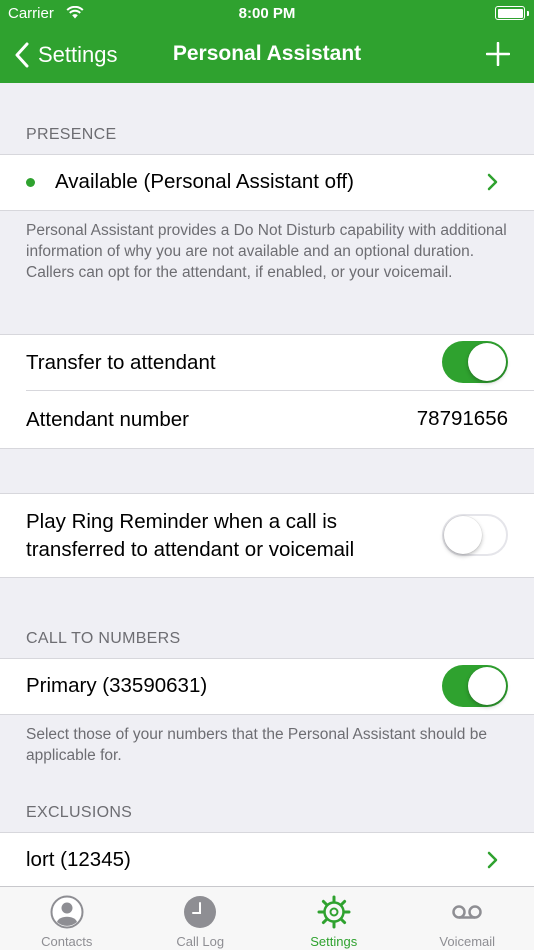  I want to click on back-button: Settings, so click(66, 55).